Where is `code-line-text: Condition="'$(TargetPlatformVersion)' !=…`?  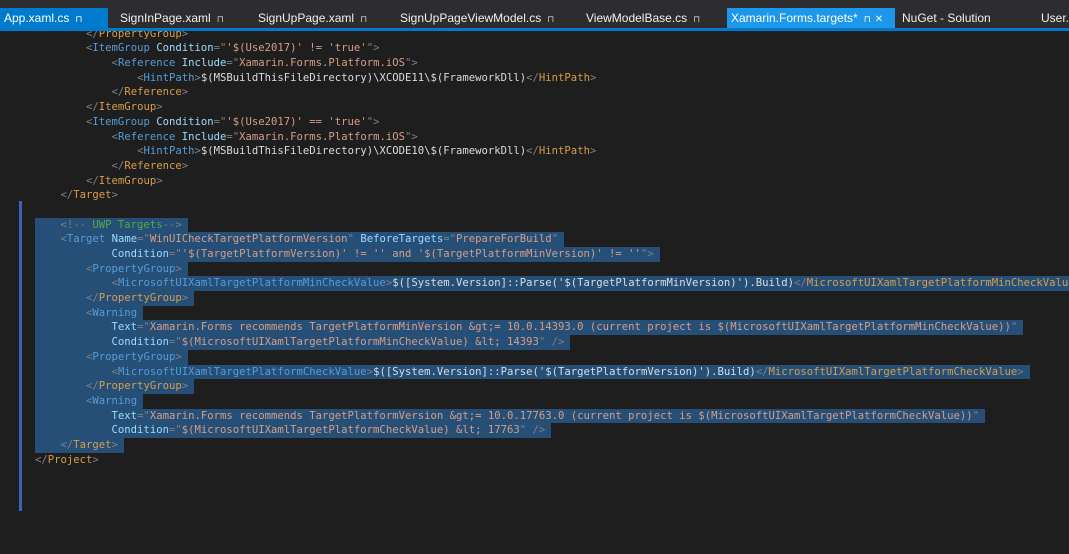 code-line-text: Condition="'$(TargetPlatformVersion)' !=… is located at coordinates (347, 254).